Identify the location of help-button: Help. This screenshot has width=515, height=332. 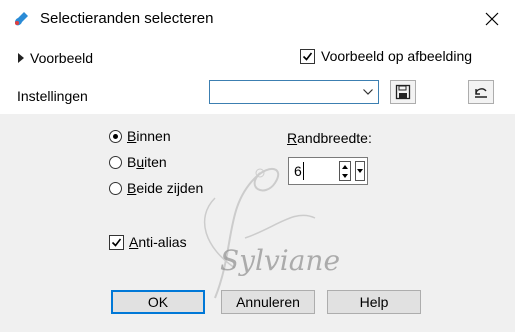
(374, 302).